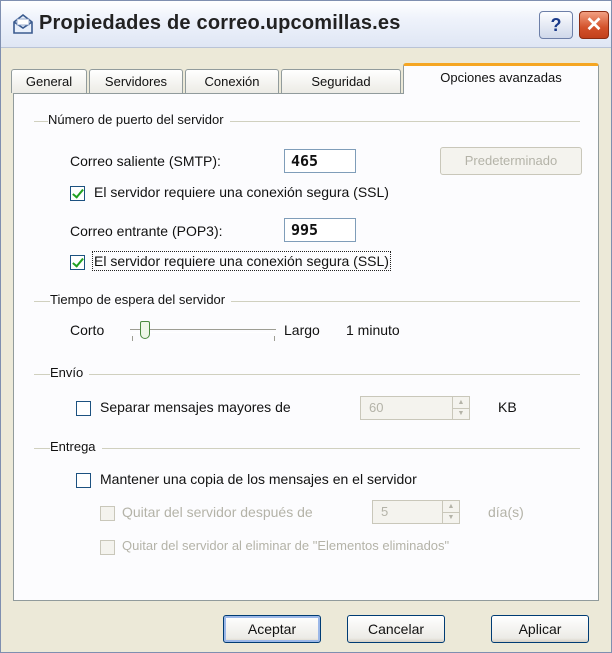 Image resolution: width=612 pixels, height=653 pixels. What do you see at coordinates (302, 330) in the screenshot?
I see `timeout-long-label: Largo` at bounding box center [302, 330].